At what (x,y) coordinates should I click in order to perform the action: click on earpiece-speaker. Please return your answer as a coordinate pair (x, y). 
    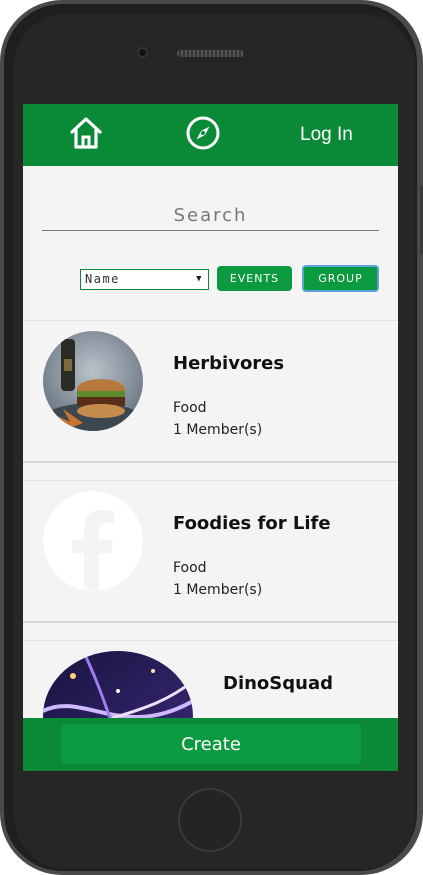
    Looking at the image, I should click on (210, 53).